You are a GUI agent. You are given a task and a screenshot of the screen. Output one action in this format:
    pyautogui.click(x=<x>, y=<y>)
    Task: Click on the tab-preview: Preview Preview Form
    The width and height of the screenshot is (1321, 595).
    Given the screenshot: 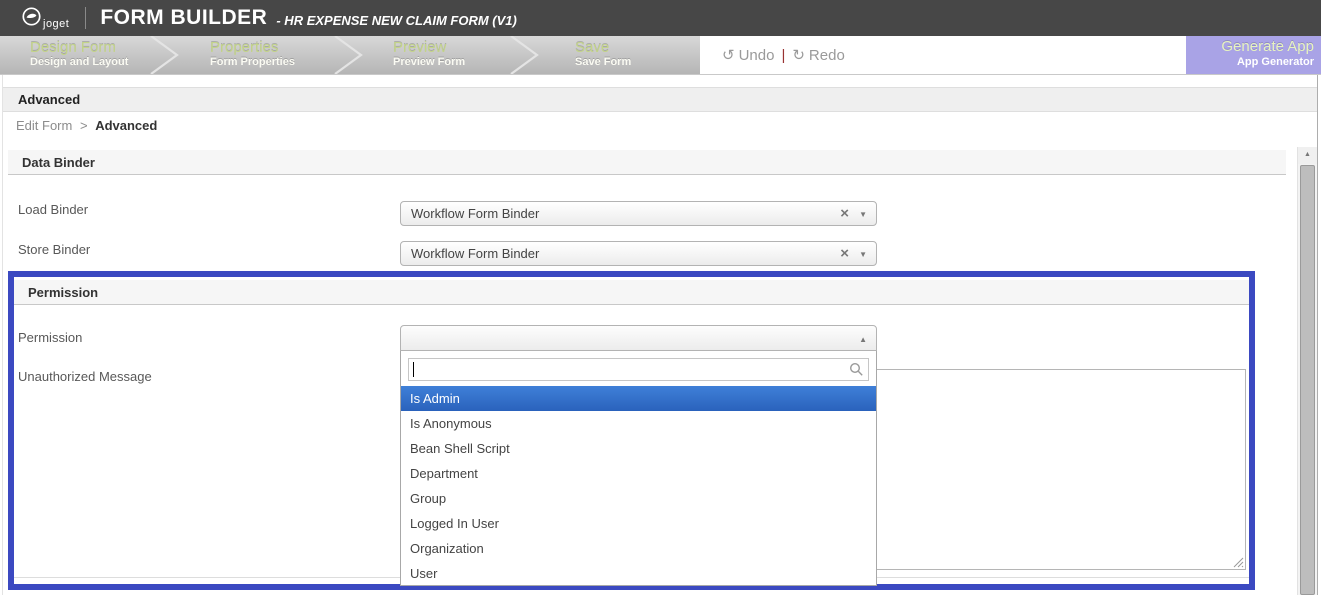 What is the action you would take?
    pyautogui.click(x=429, y=54)
    